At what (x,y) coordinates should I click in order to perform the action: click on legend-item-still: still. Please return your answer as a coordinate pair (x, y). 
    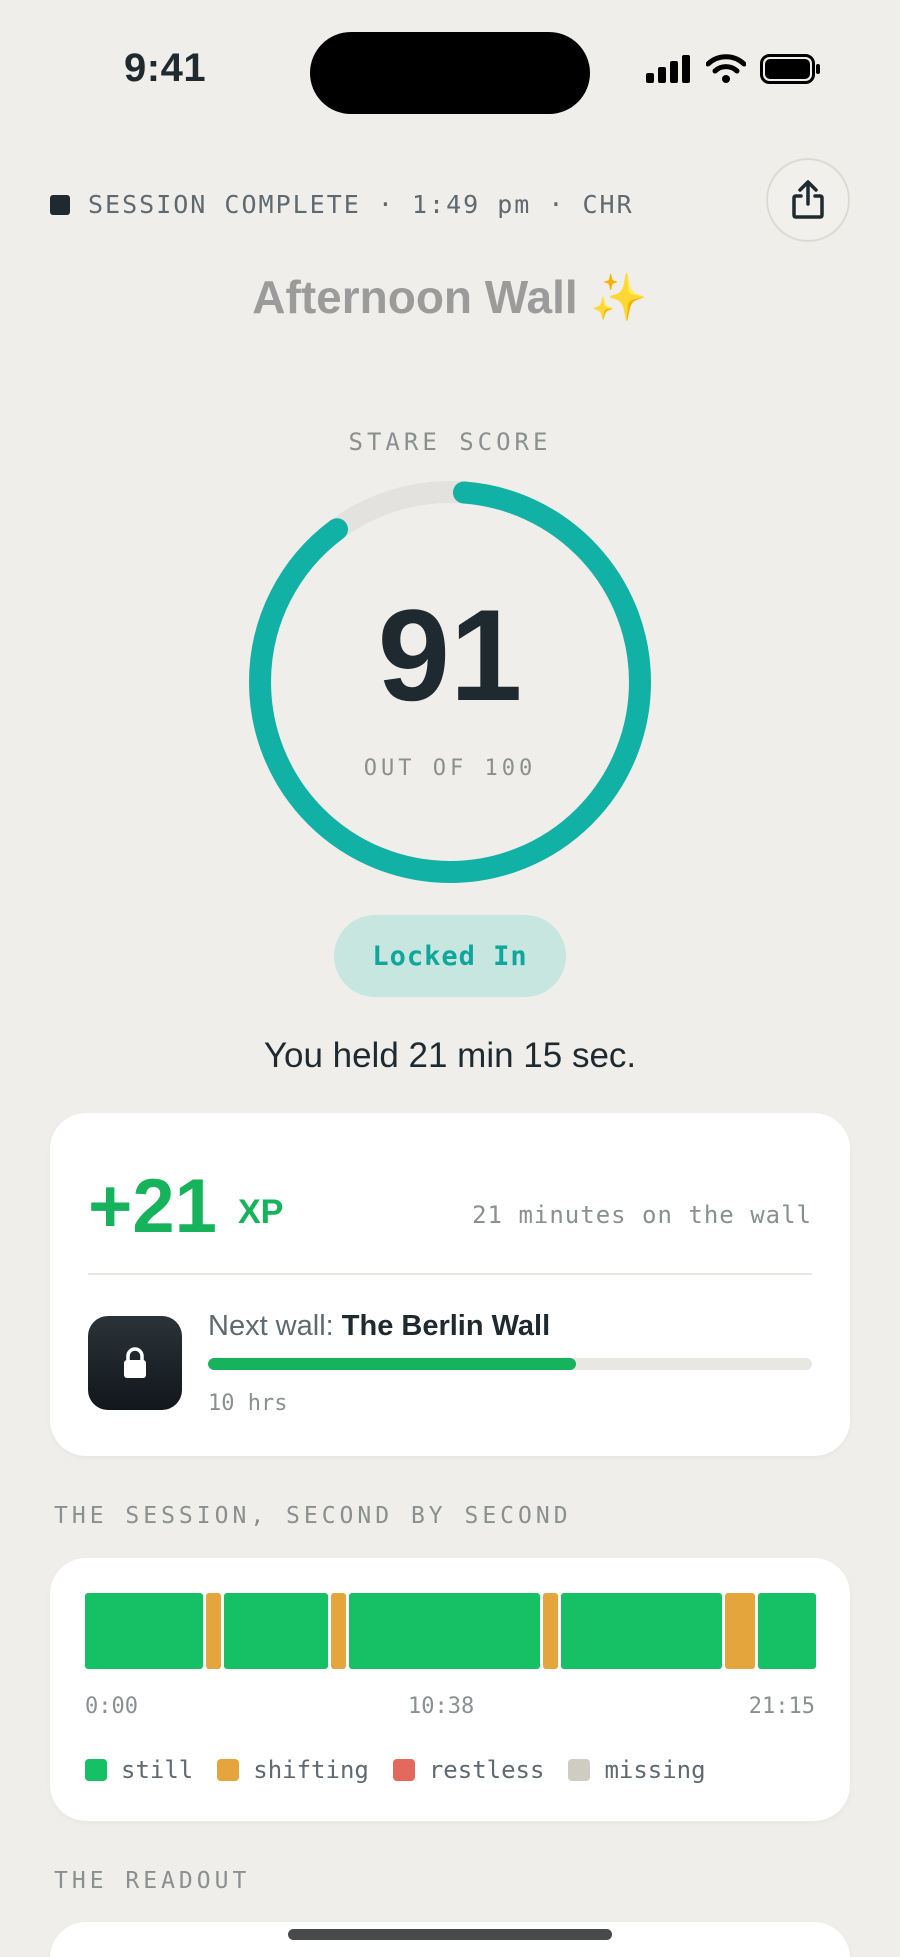
    Looking at the image, I should click on (139, 1770).